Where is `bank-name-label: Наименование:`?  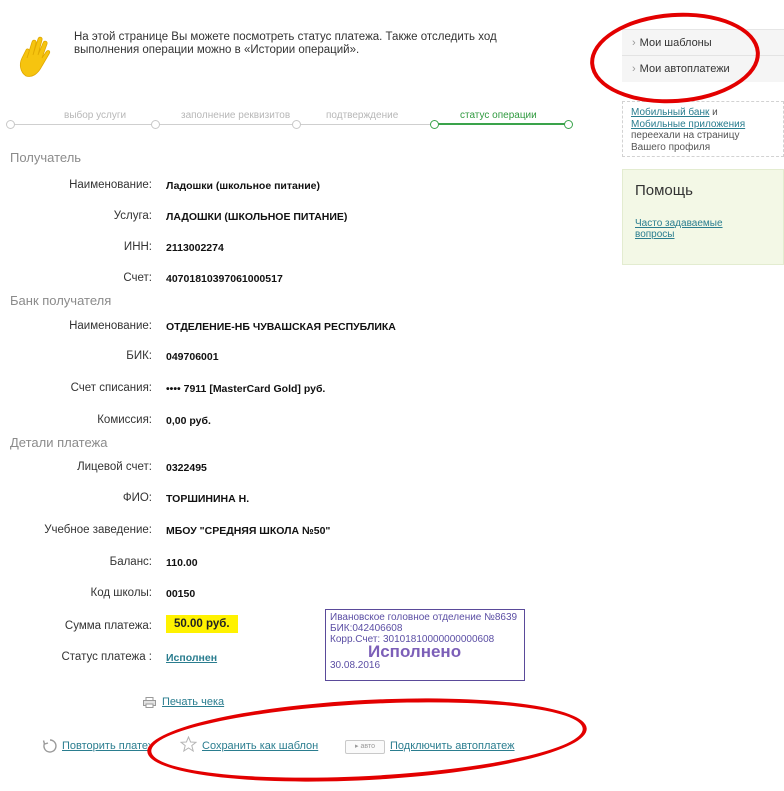
bank-name-label: Наименование: is located at coordinates (110, 326).